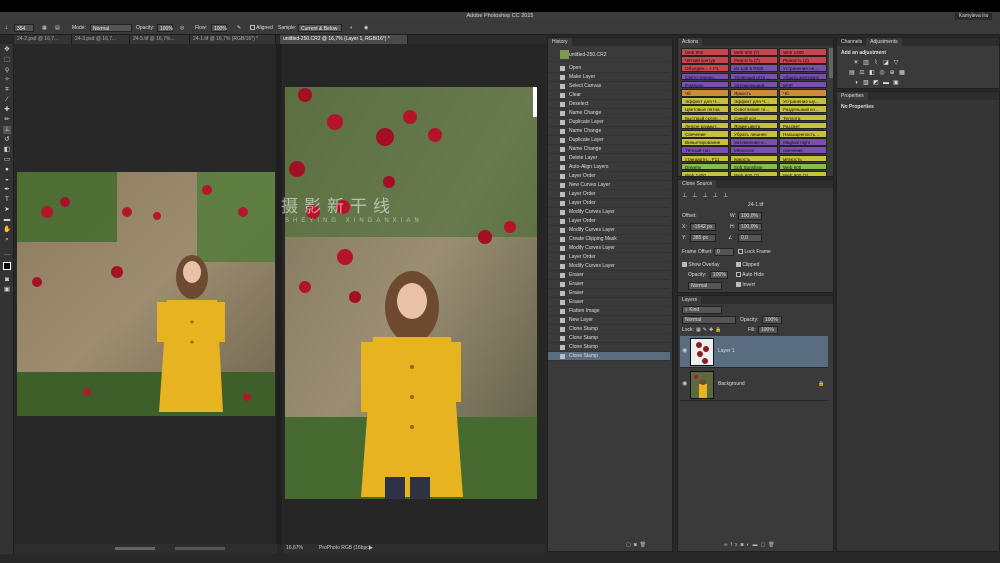 This screenshot has width=1000, height=563. I want to click on vibrance-icon: ▽, so click(896, 63).